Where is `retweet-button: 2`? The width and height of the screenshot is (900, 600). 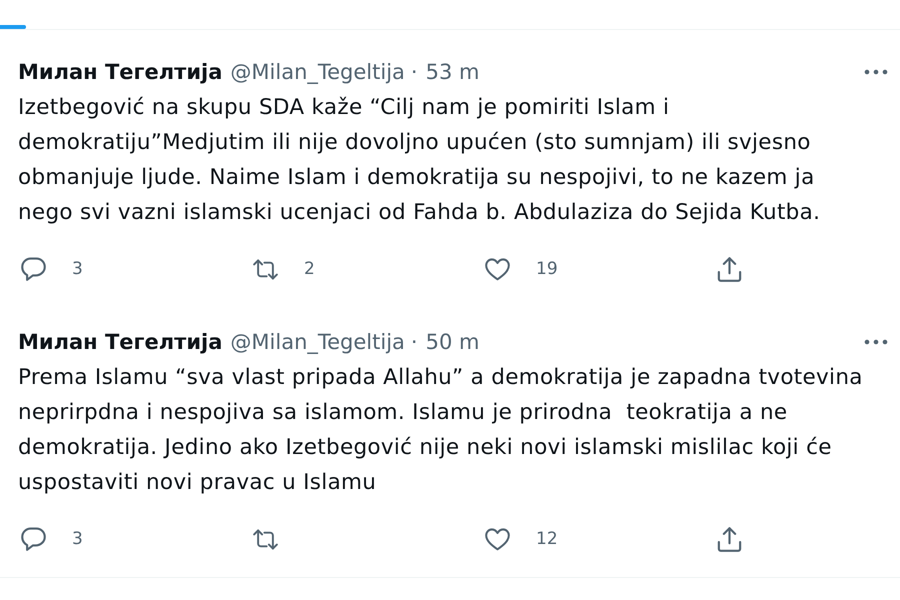
retweet-button: 2 is located at coordinates (284, 269).